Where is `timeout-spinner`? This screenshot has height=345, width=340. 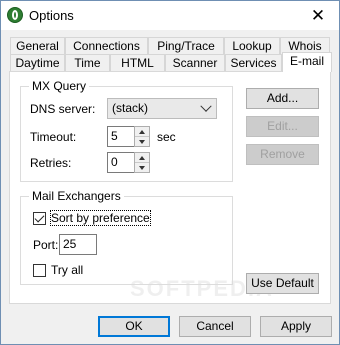 timeout-spinner is located at coordinates (142, 136).